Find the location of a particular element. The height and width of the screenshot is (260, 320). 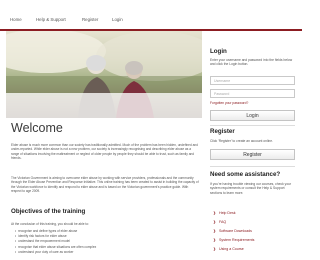

forgot-password-link: Forgotten your password? is located at coordinates (229, 103).